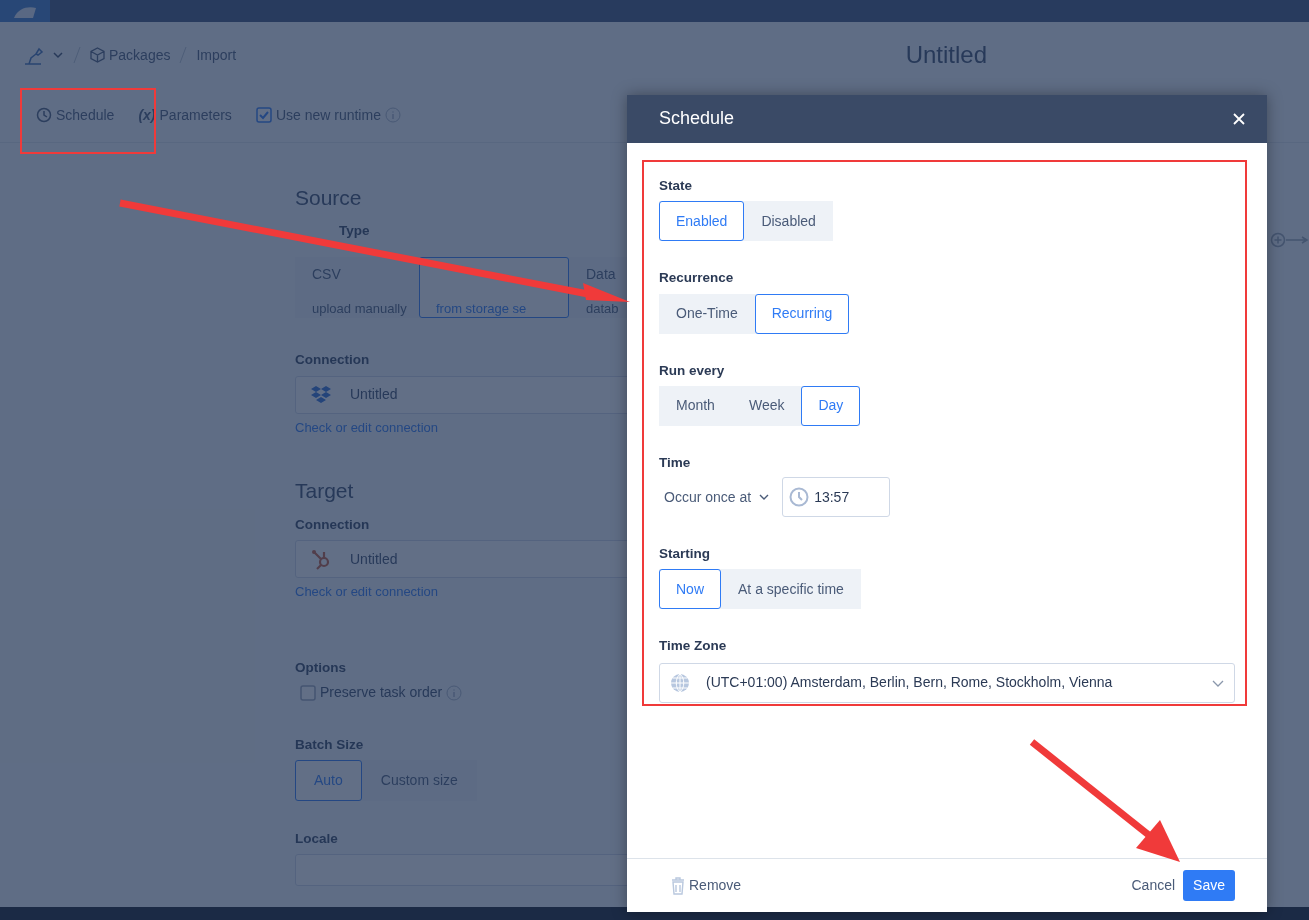 The width and height of the screenshot is (1309, 920). Describe the element at coordinates (799, 497) in the screenshot. I see `clock-icon` at that location.